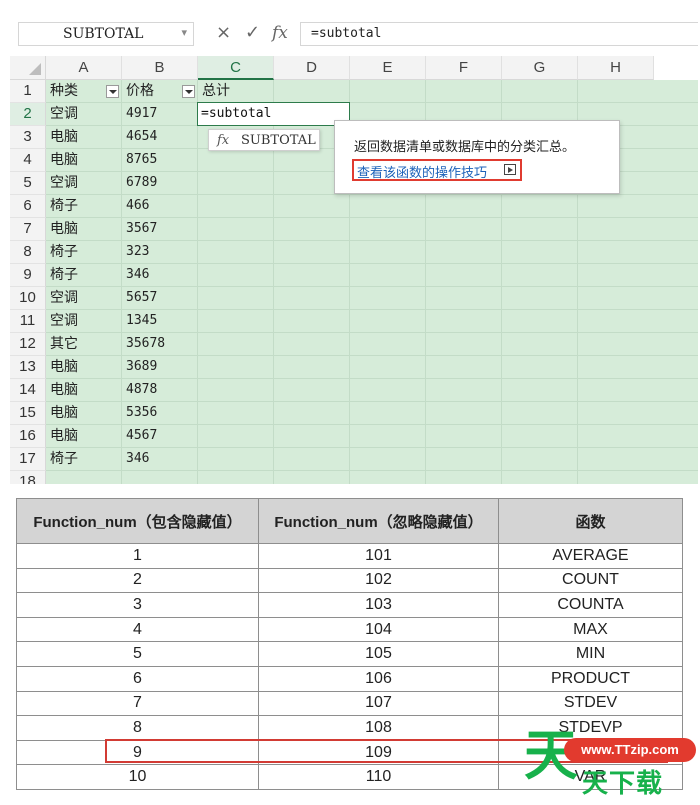  Describe the element at coordinates (28, 68) in the screenshot. I see `select-all-corner` at that location.